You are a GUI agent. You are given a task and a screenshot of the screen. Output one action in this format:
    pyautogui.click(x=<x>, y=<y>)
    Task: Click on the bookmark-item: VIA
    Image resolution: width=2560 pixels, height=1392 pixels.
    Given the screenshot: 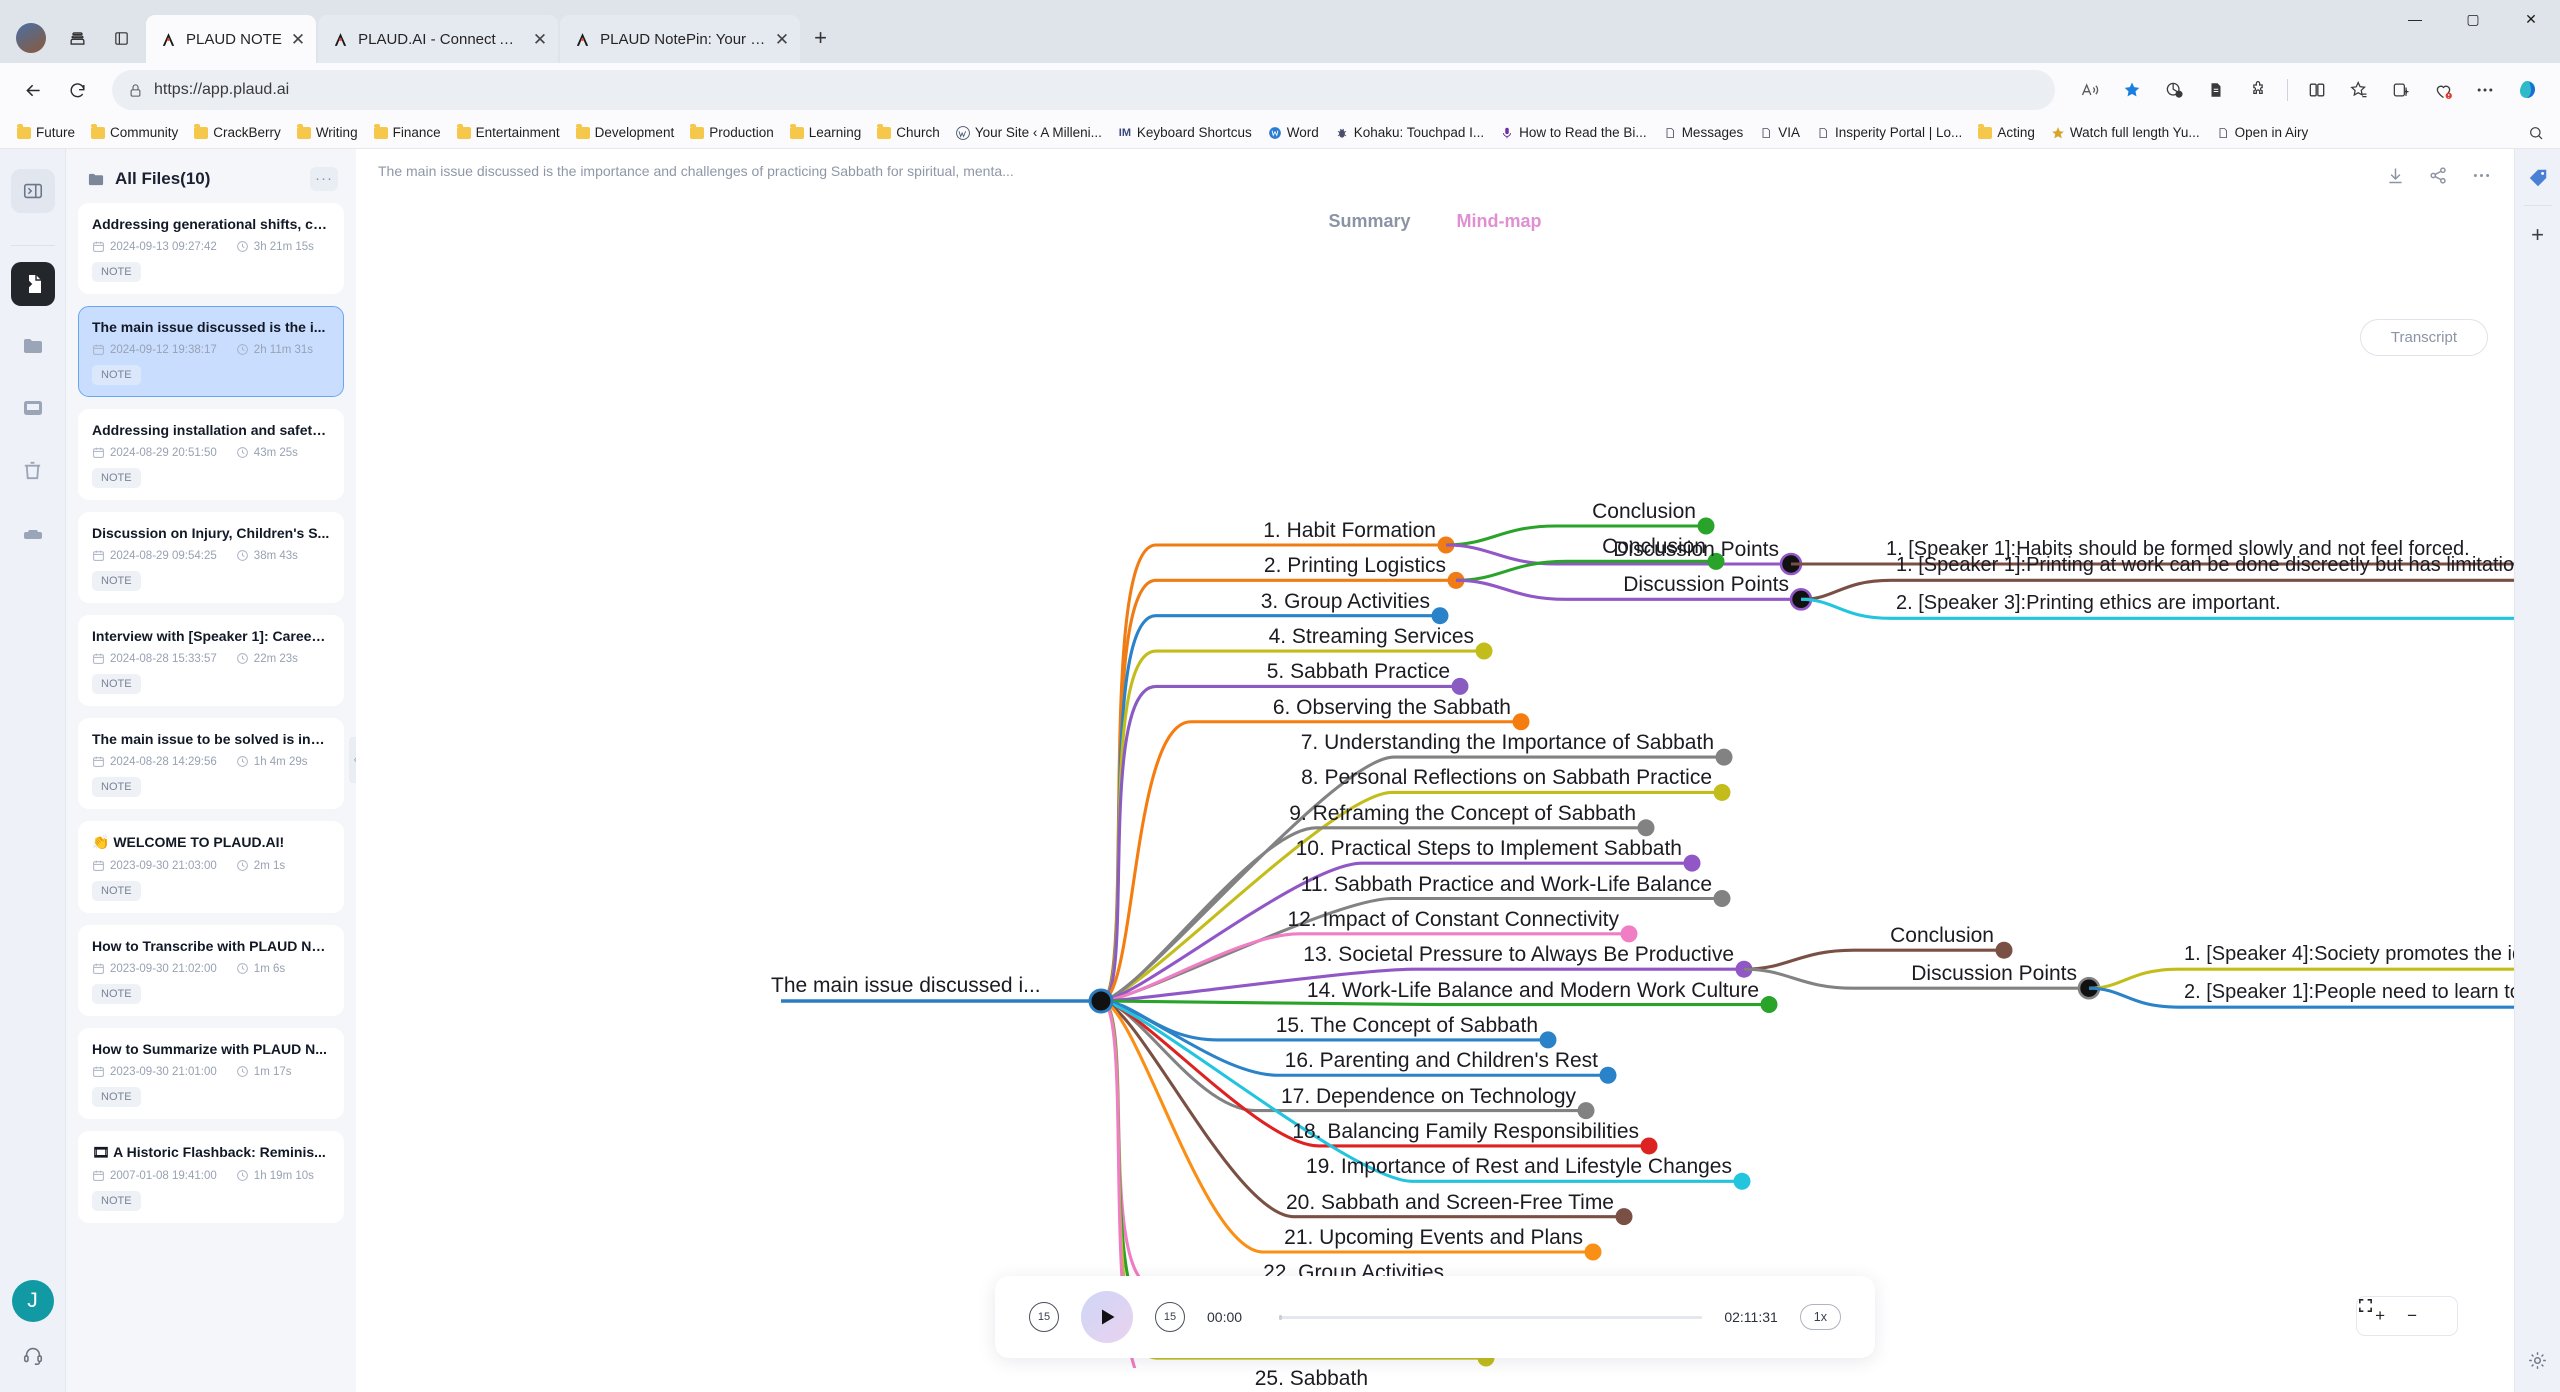 What is the action you would take?
    pyautogui.click(x=1779, y=132)
    